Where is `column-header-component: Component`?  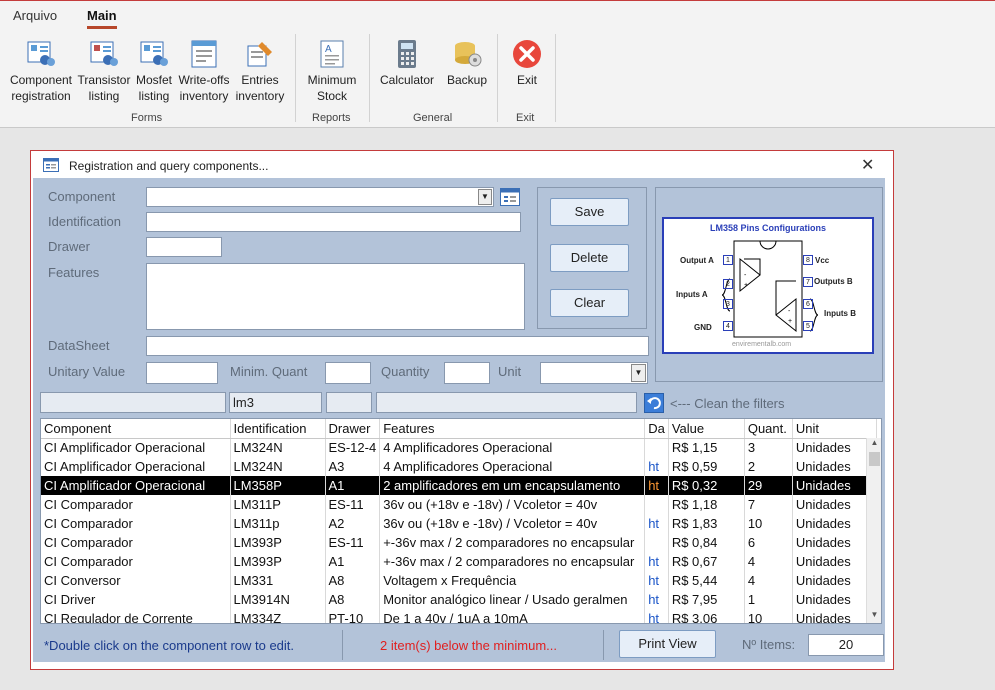 column-header-component: Component is located at coordinates (136, 429).